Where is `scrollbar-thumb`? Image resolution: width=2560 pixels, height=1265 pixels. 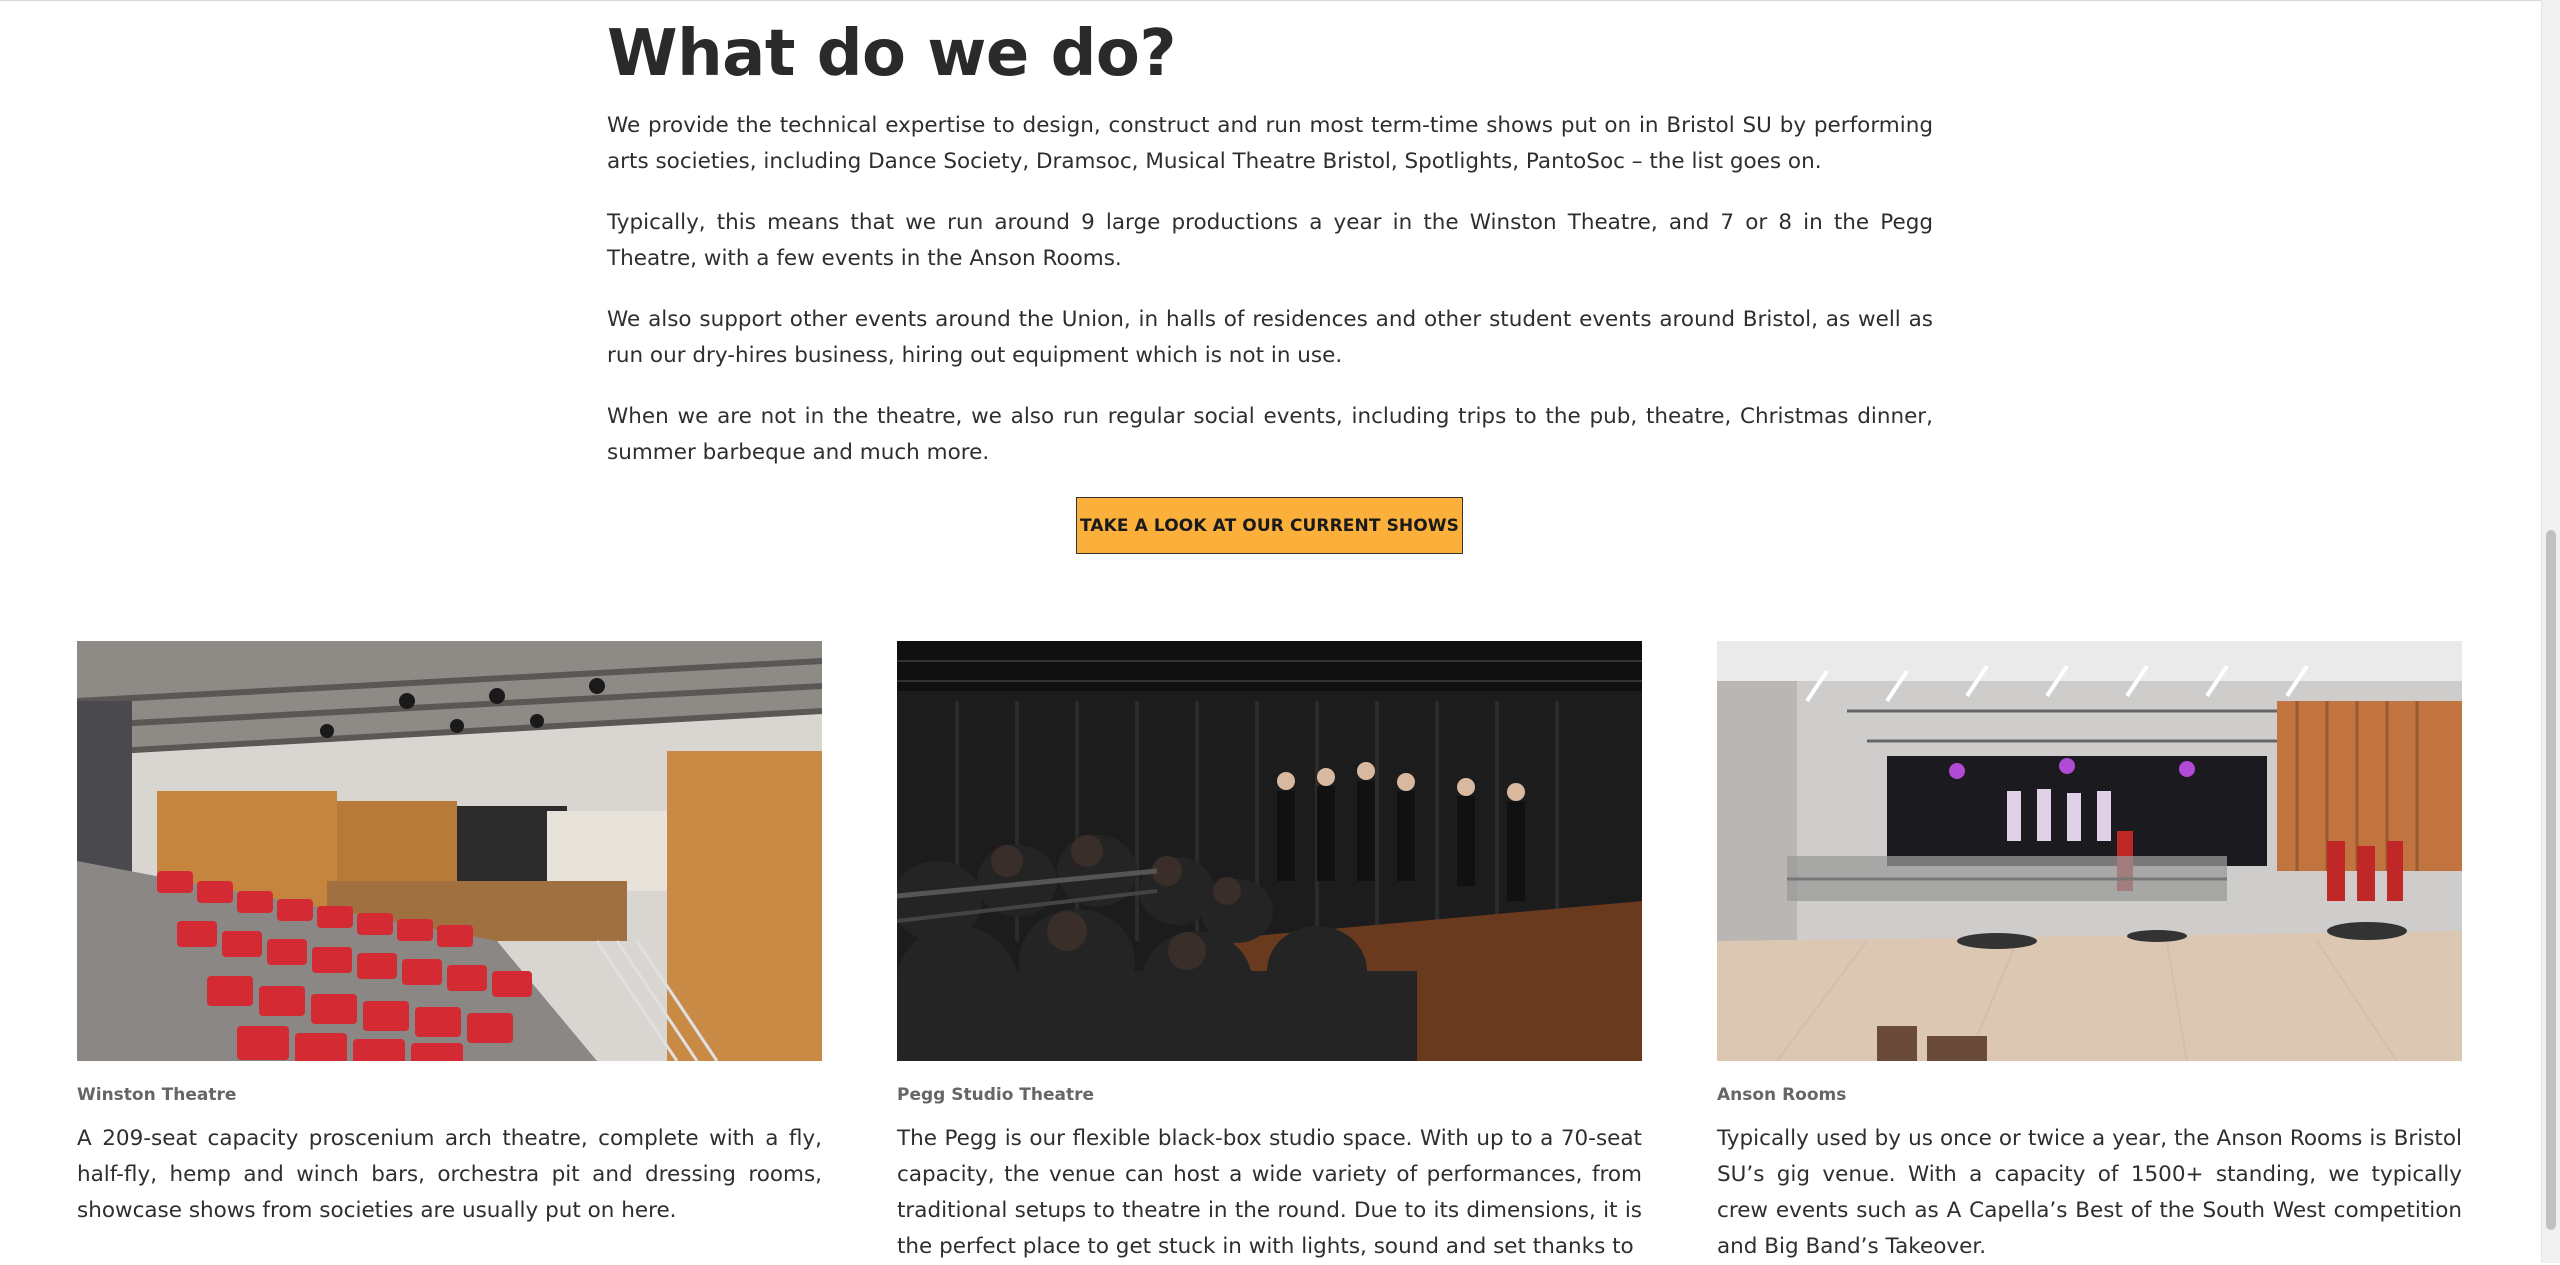
scrollbar-thumb is located at coordinates (2551, 880).